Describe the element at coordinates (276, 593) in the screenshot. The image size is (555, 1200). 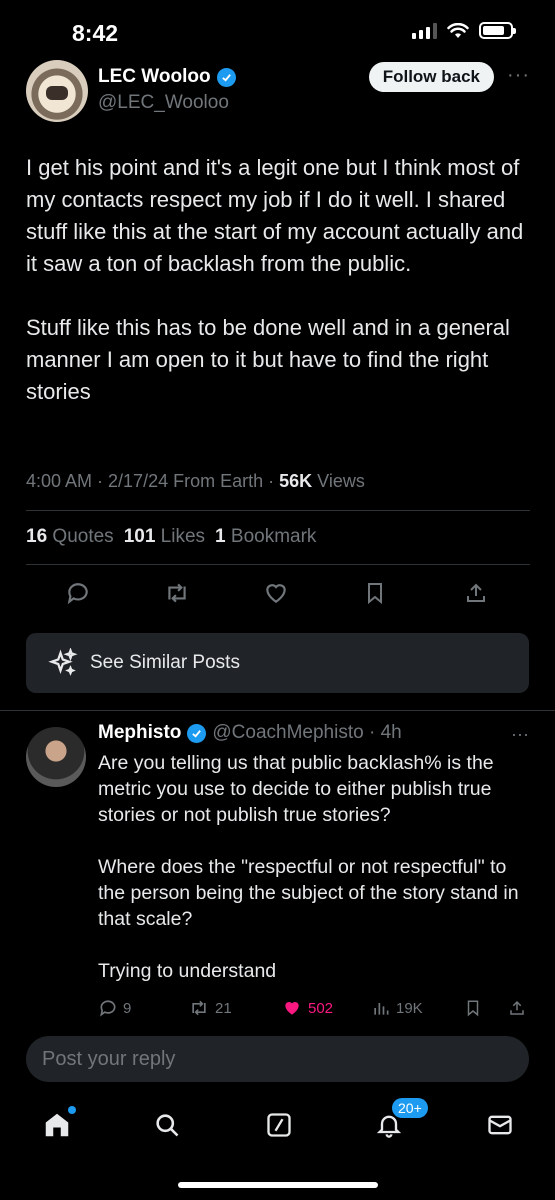
I see `like-heart-icon` at that location.